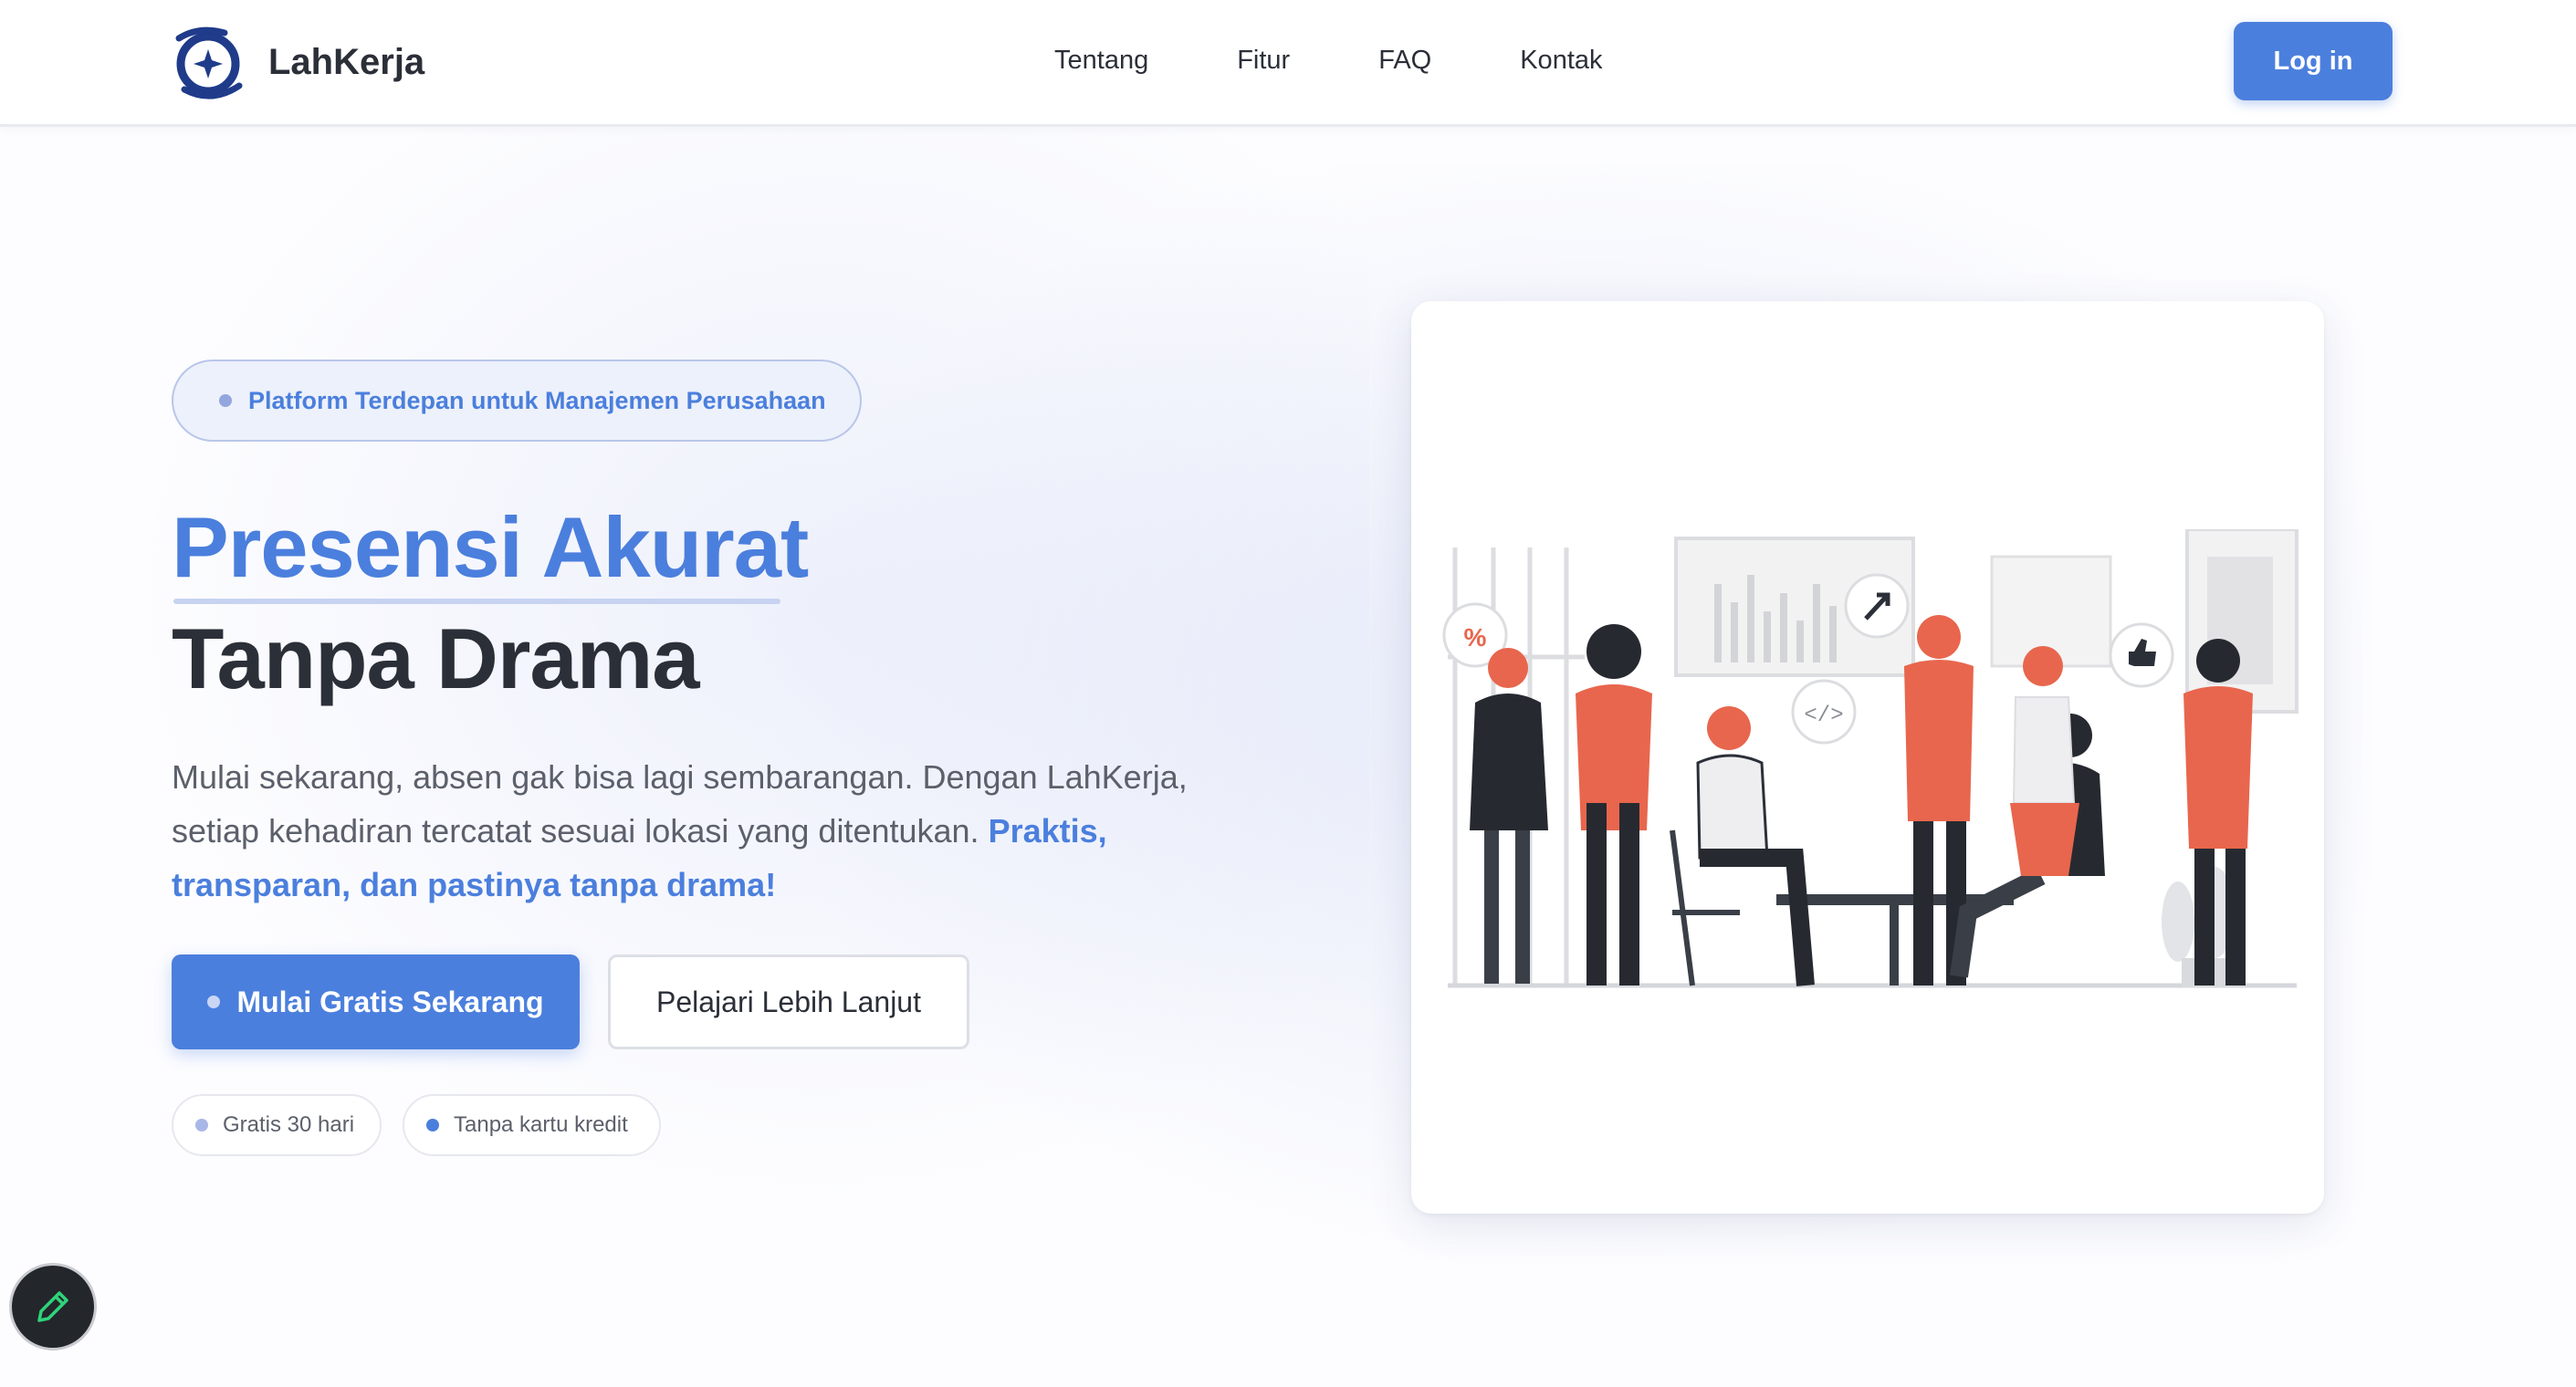  Describe the element at coordinates (491, 547) in the screenshot. I see `headline-accent: Presensi Akurat` at that location.